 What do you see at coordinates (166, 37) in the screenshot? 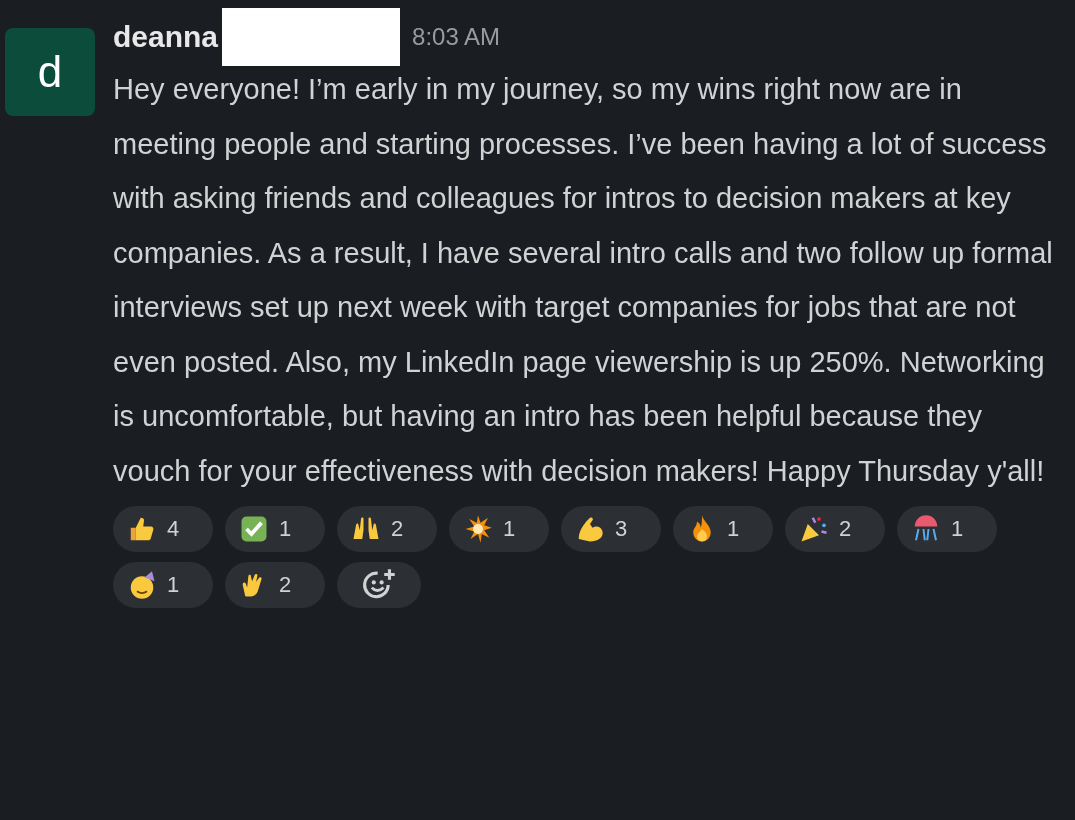
I see `author-name: deanna` at bounding box center [166, 37].